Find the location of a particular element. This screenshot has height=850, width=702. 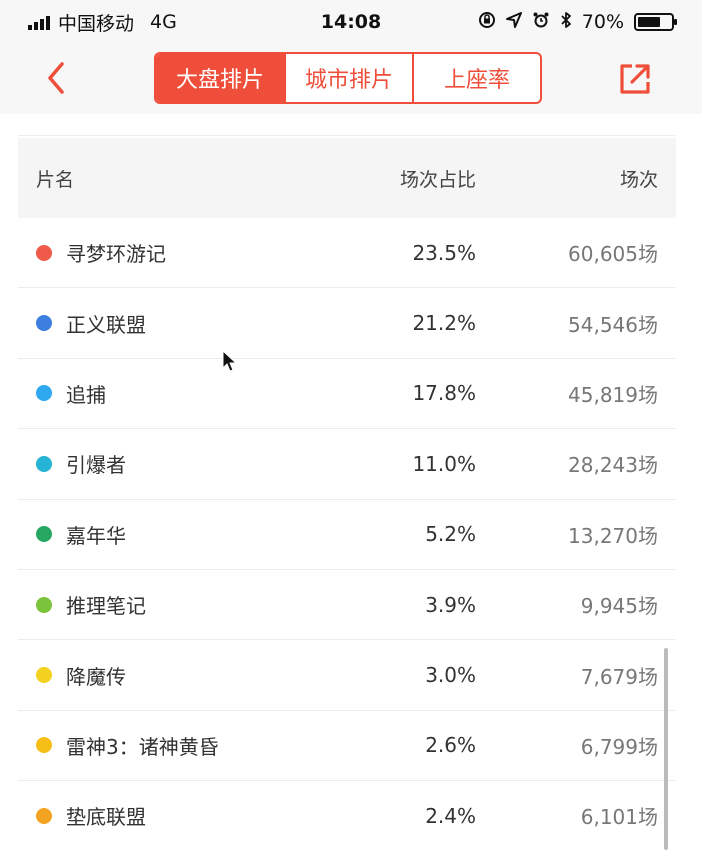

tab-market-schedule: 大盘排片 is located at coordinates (220, 78).